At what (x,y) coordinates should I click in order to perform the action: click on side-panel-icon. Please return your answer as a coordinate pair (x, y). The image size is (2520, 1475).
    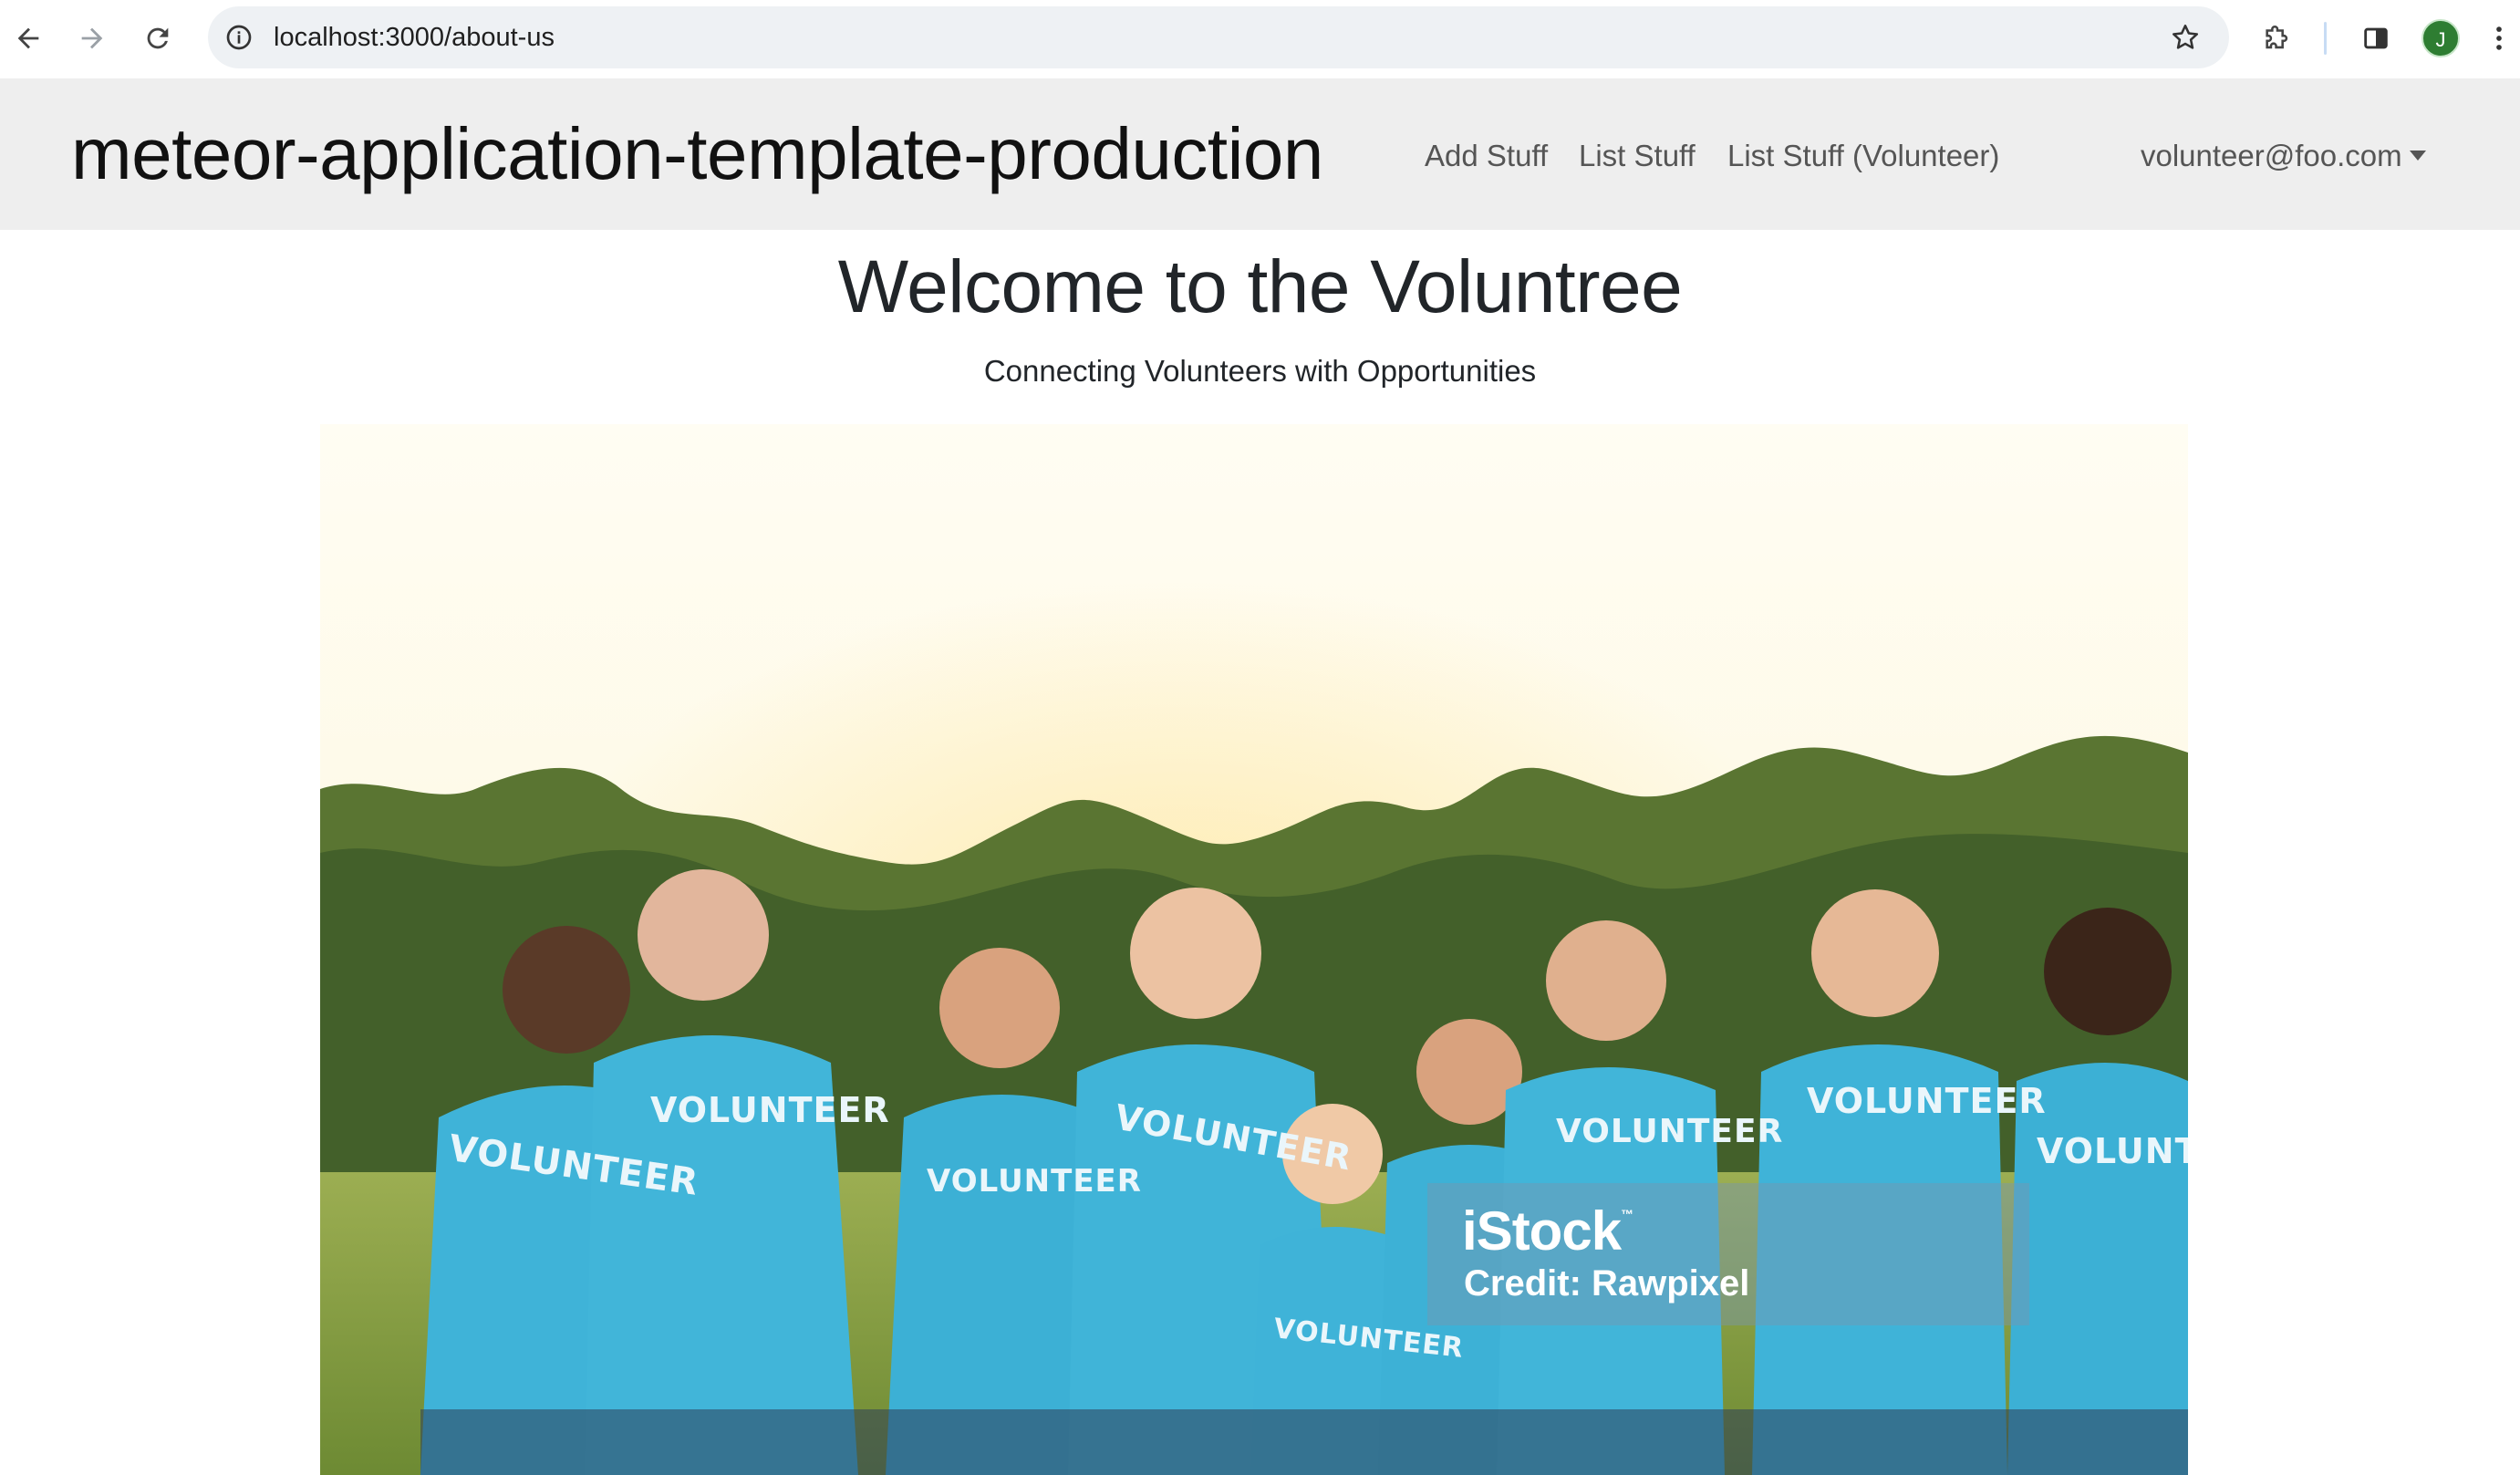
    Looking at the image, I should click on (2376, 38).